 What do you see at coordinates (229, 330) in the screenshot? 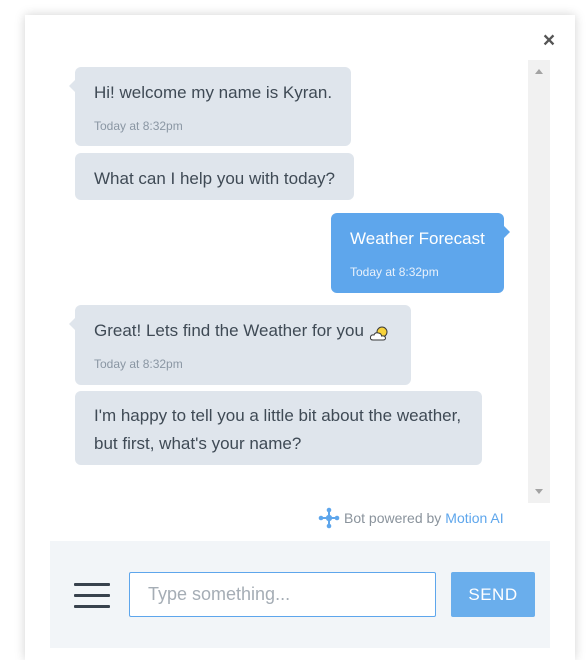
I see `message-text: Great! Lets find the Weather for you` at bounding box center [229, 330].